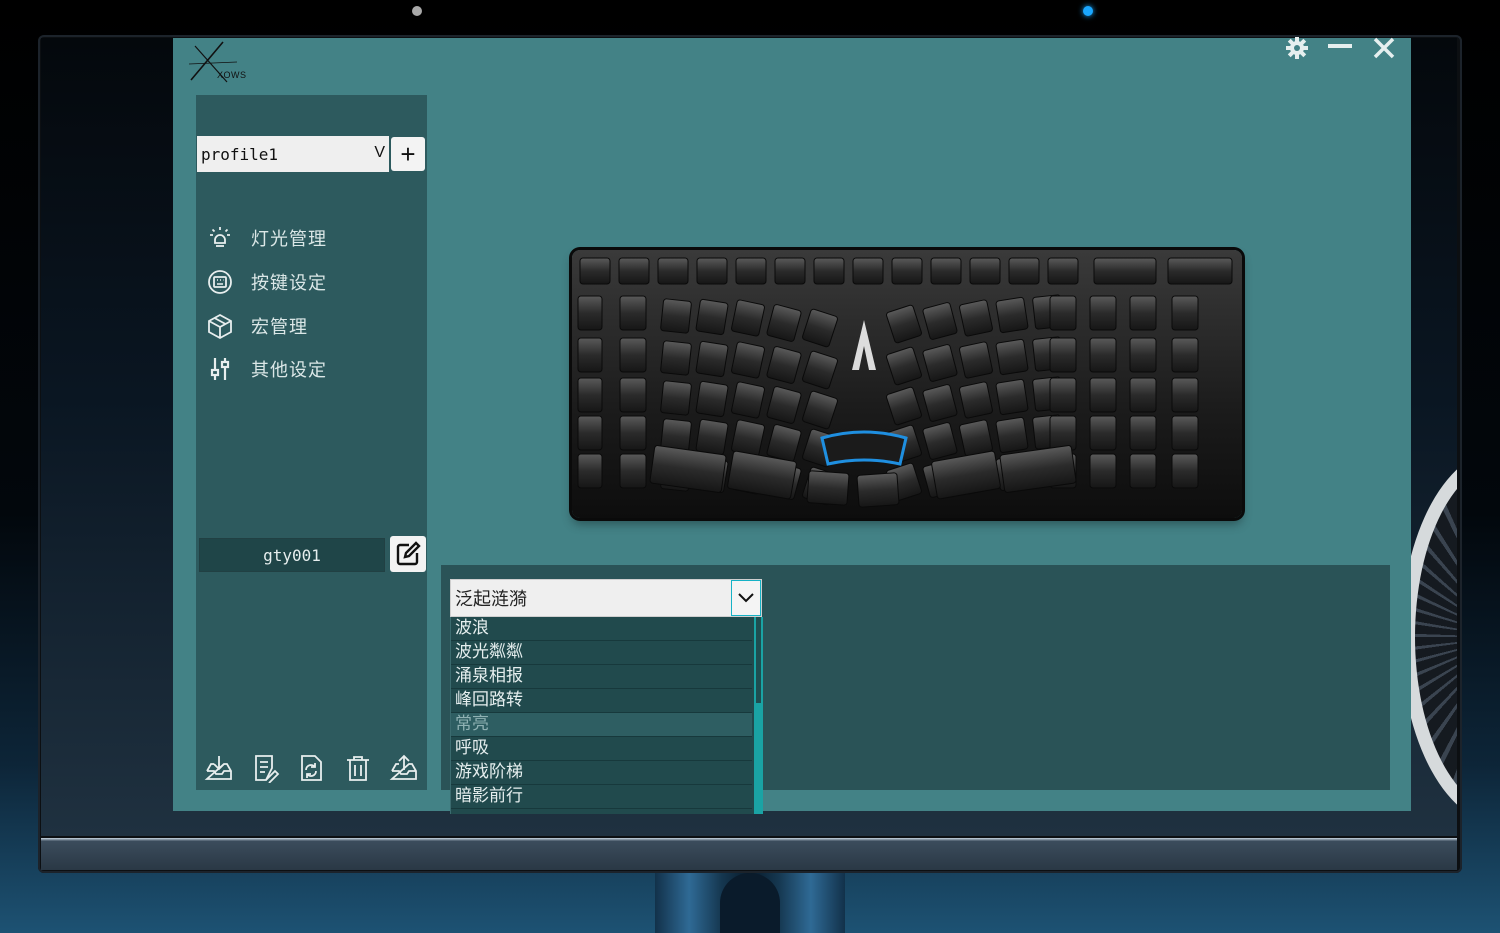  What do you see at coordinates (601, 629) in the screenshot?
I see `effect-option: 波浪` at bounding box center [601, 629].